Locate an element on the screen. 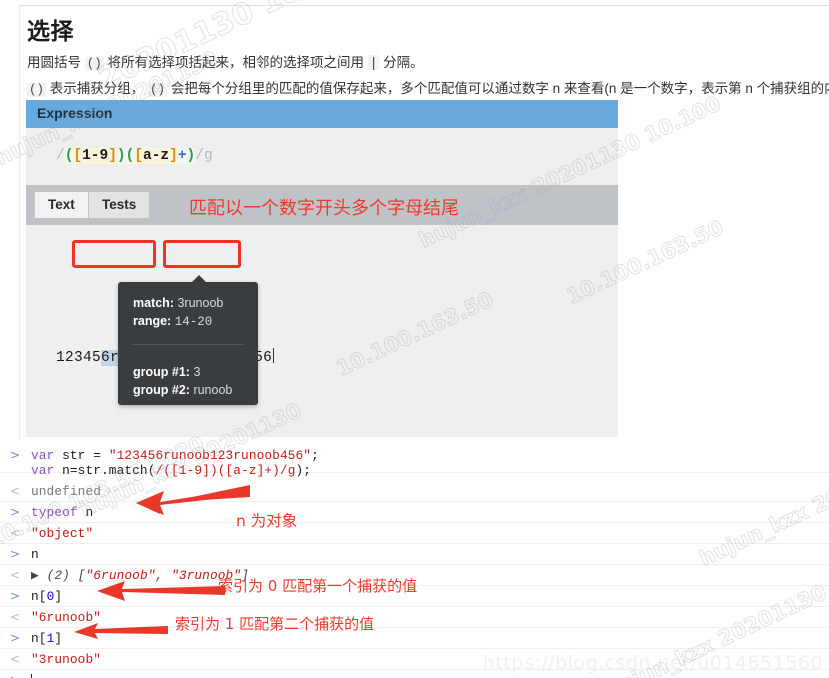  annotation-expression-note: 匹配以一个数字开头多个字母结尾 is located at coordinates (324, 208).